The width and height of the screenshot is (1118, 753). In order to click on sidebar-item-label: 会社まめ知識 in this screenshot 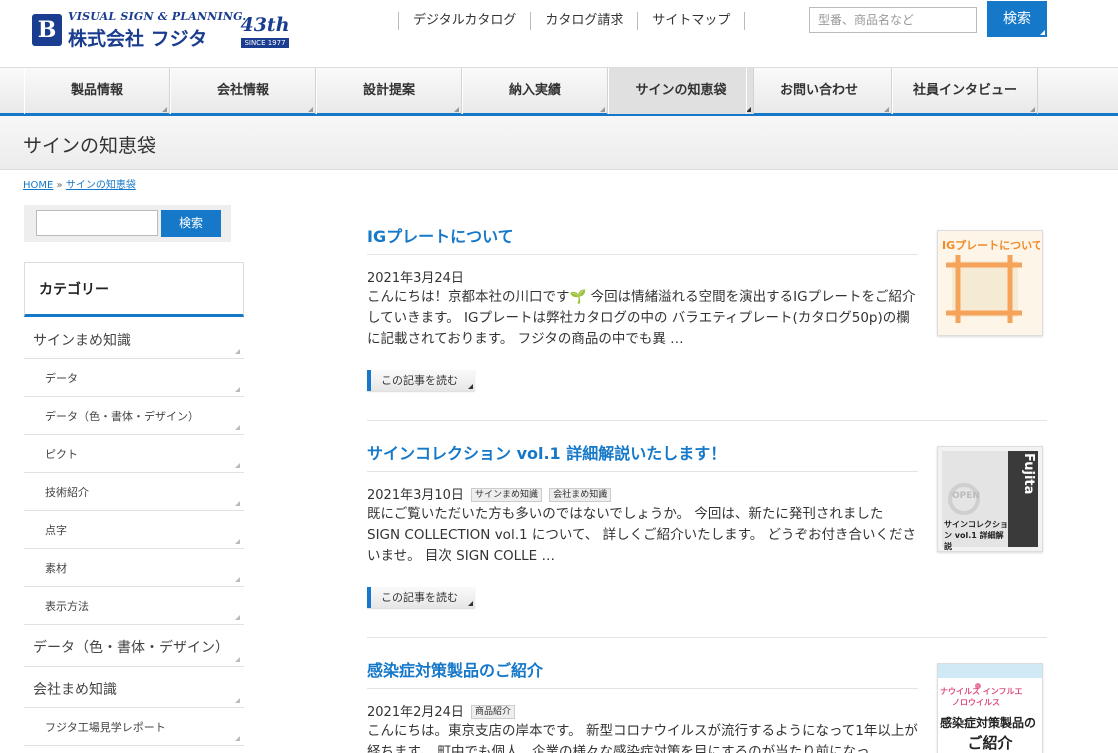, I will do `click(75, 690)`.